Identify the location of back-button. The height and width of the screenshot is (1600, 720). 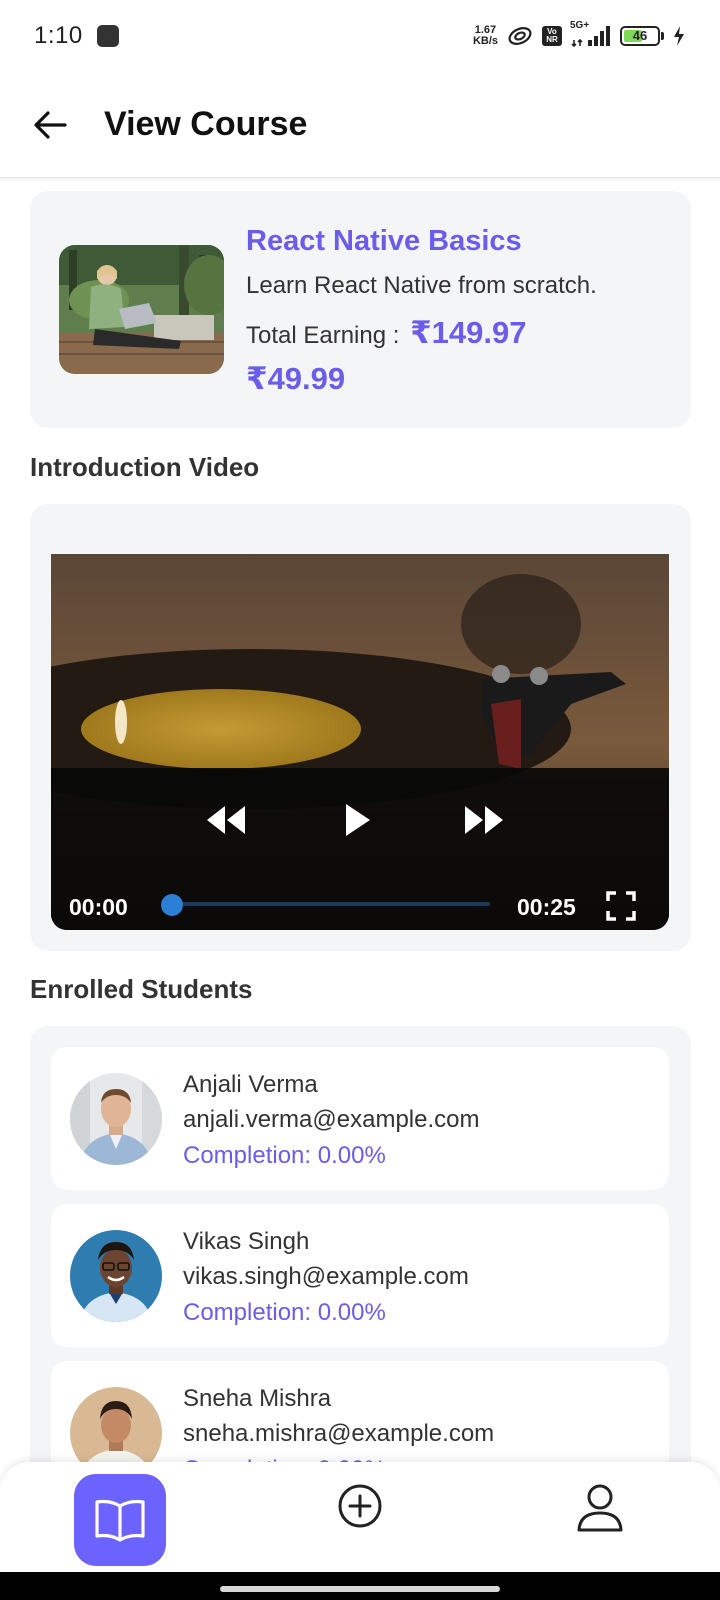
(50, 125).